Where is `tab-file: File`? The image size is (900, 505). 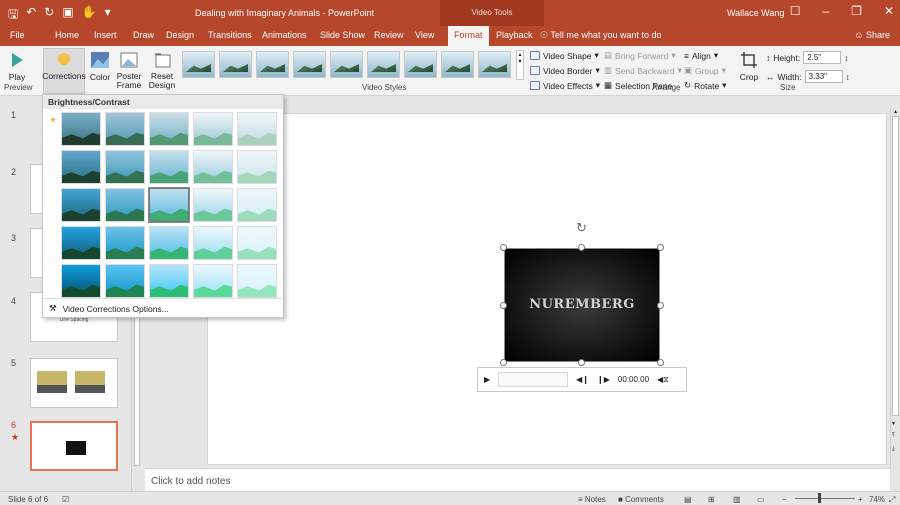
tab-file: File is located at coordinates (17, 35).